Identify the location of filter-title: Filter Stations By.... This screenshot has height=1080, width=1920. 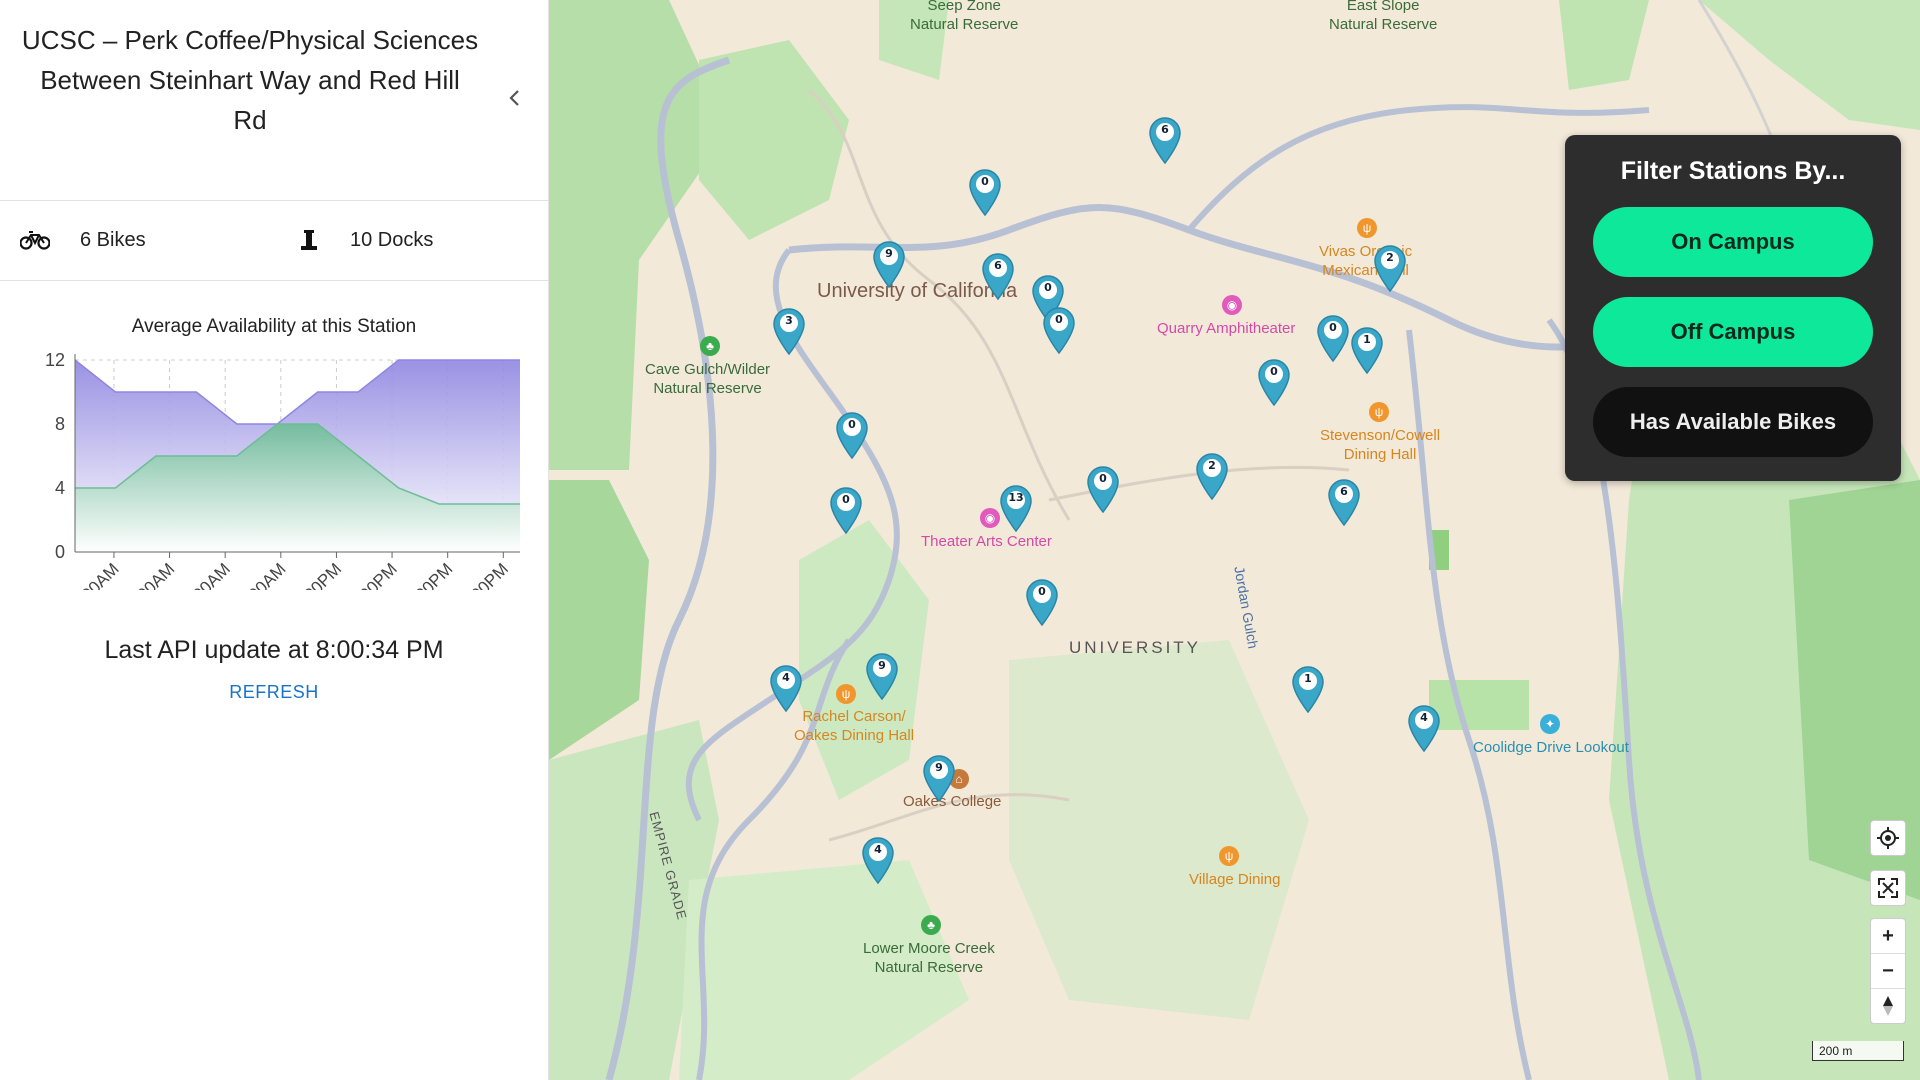
(1733, 171).